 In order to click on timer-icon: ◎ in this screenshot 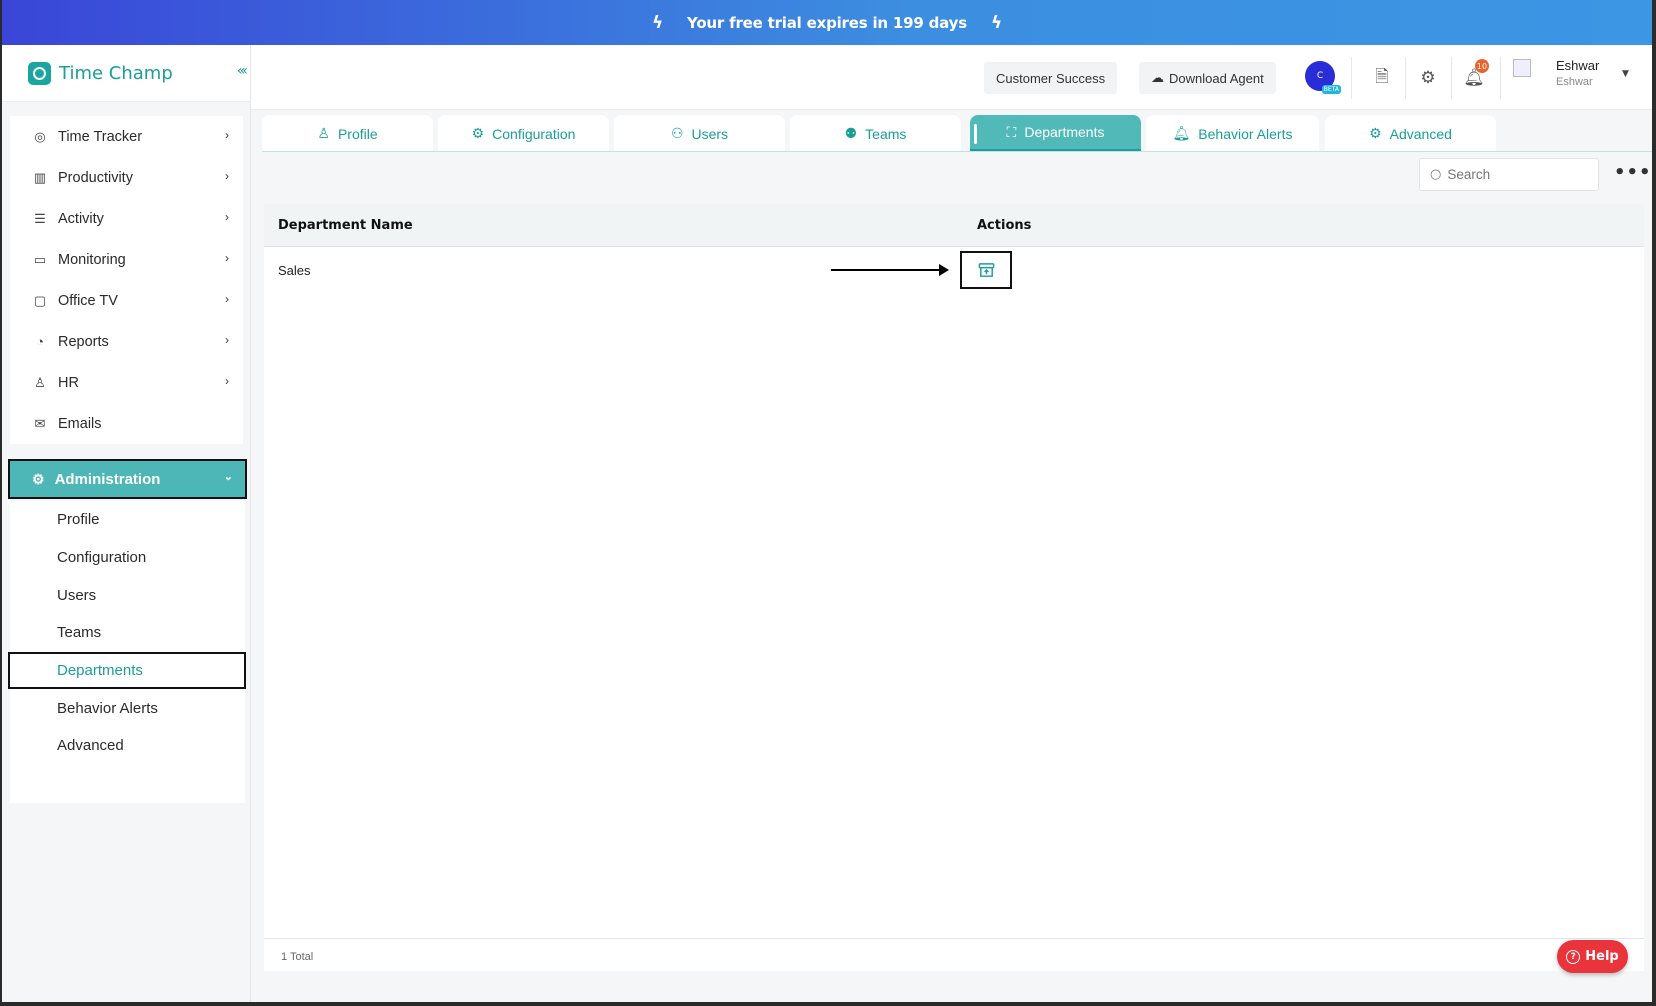, I will do `click(40, 136)`.